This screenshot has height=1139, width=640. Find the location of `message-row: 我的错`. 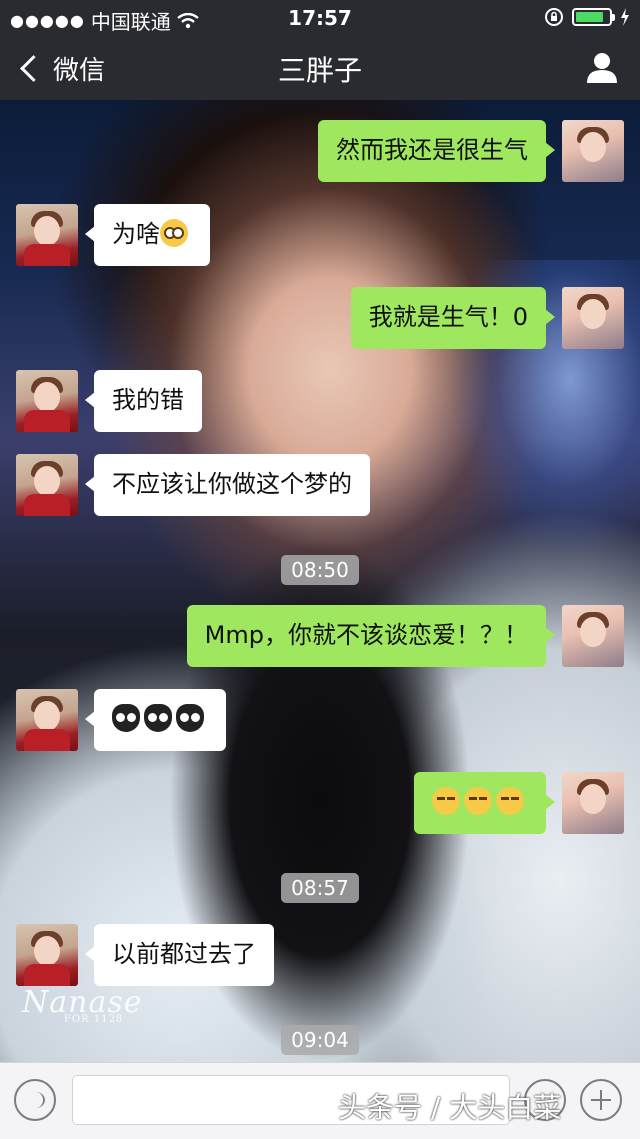

message-row: 我的错 is located at coordinates (109, 401).